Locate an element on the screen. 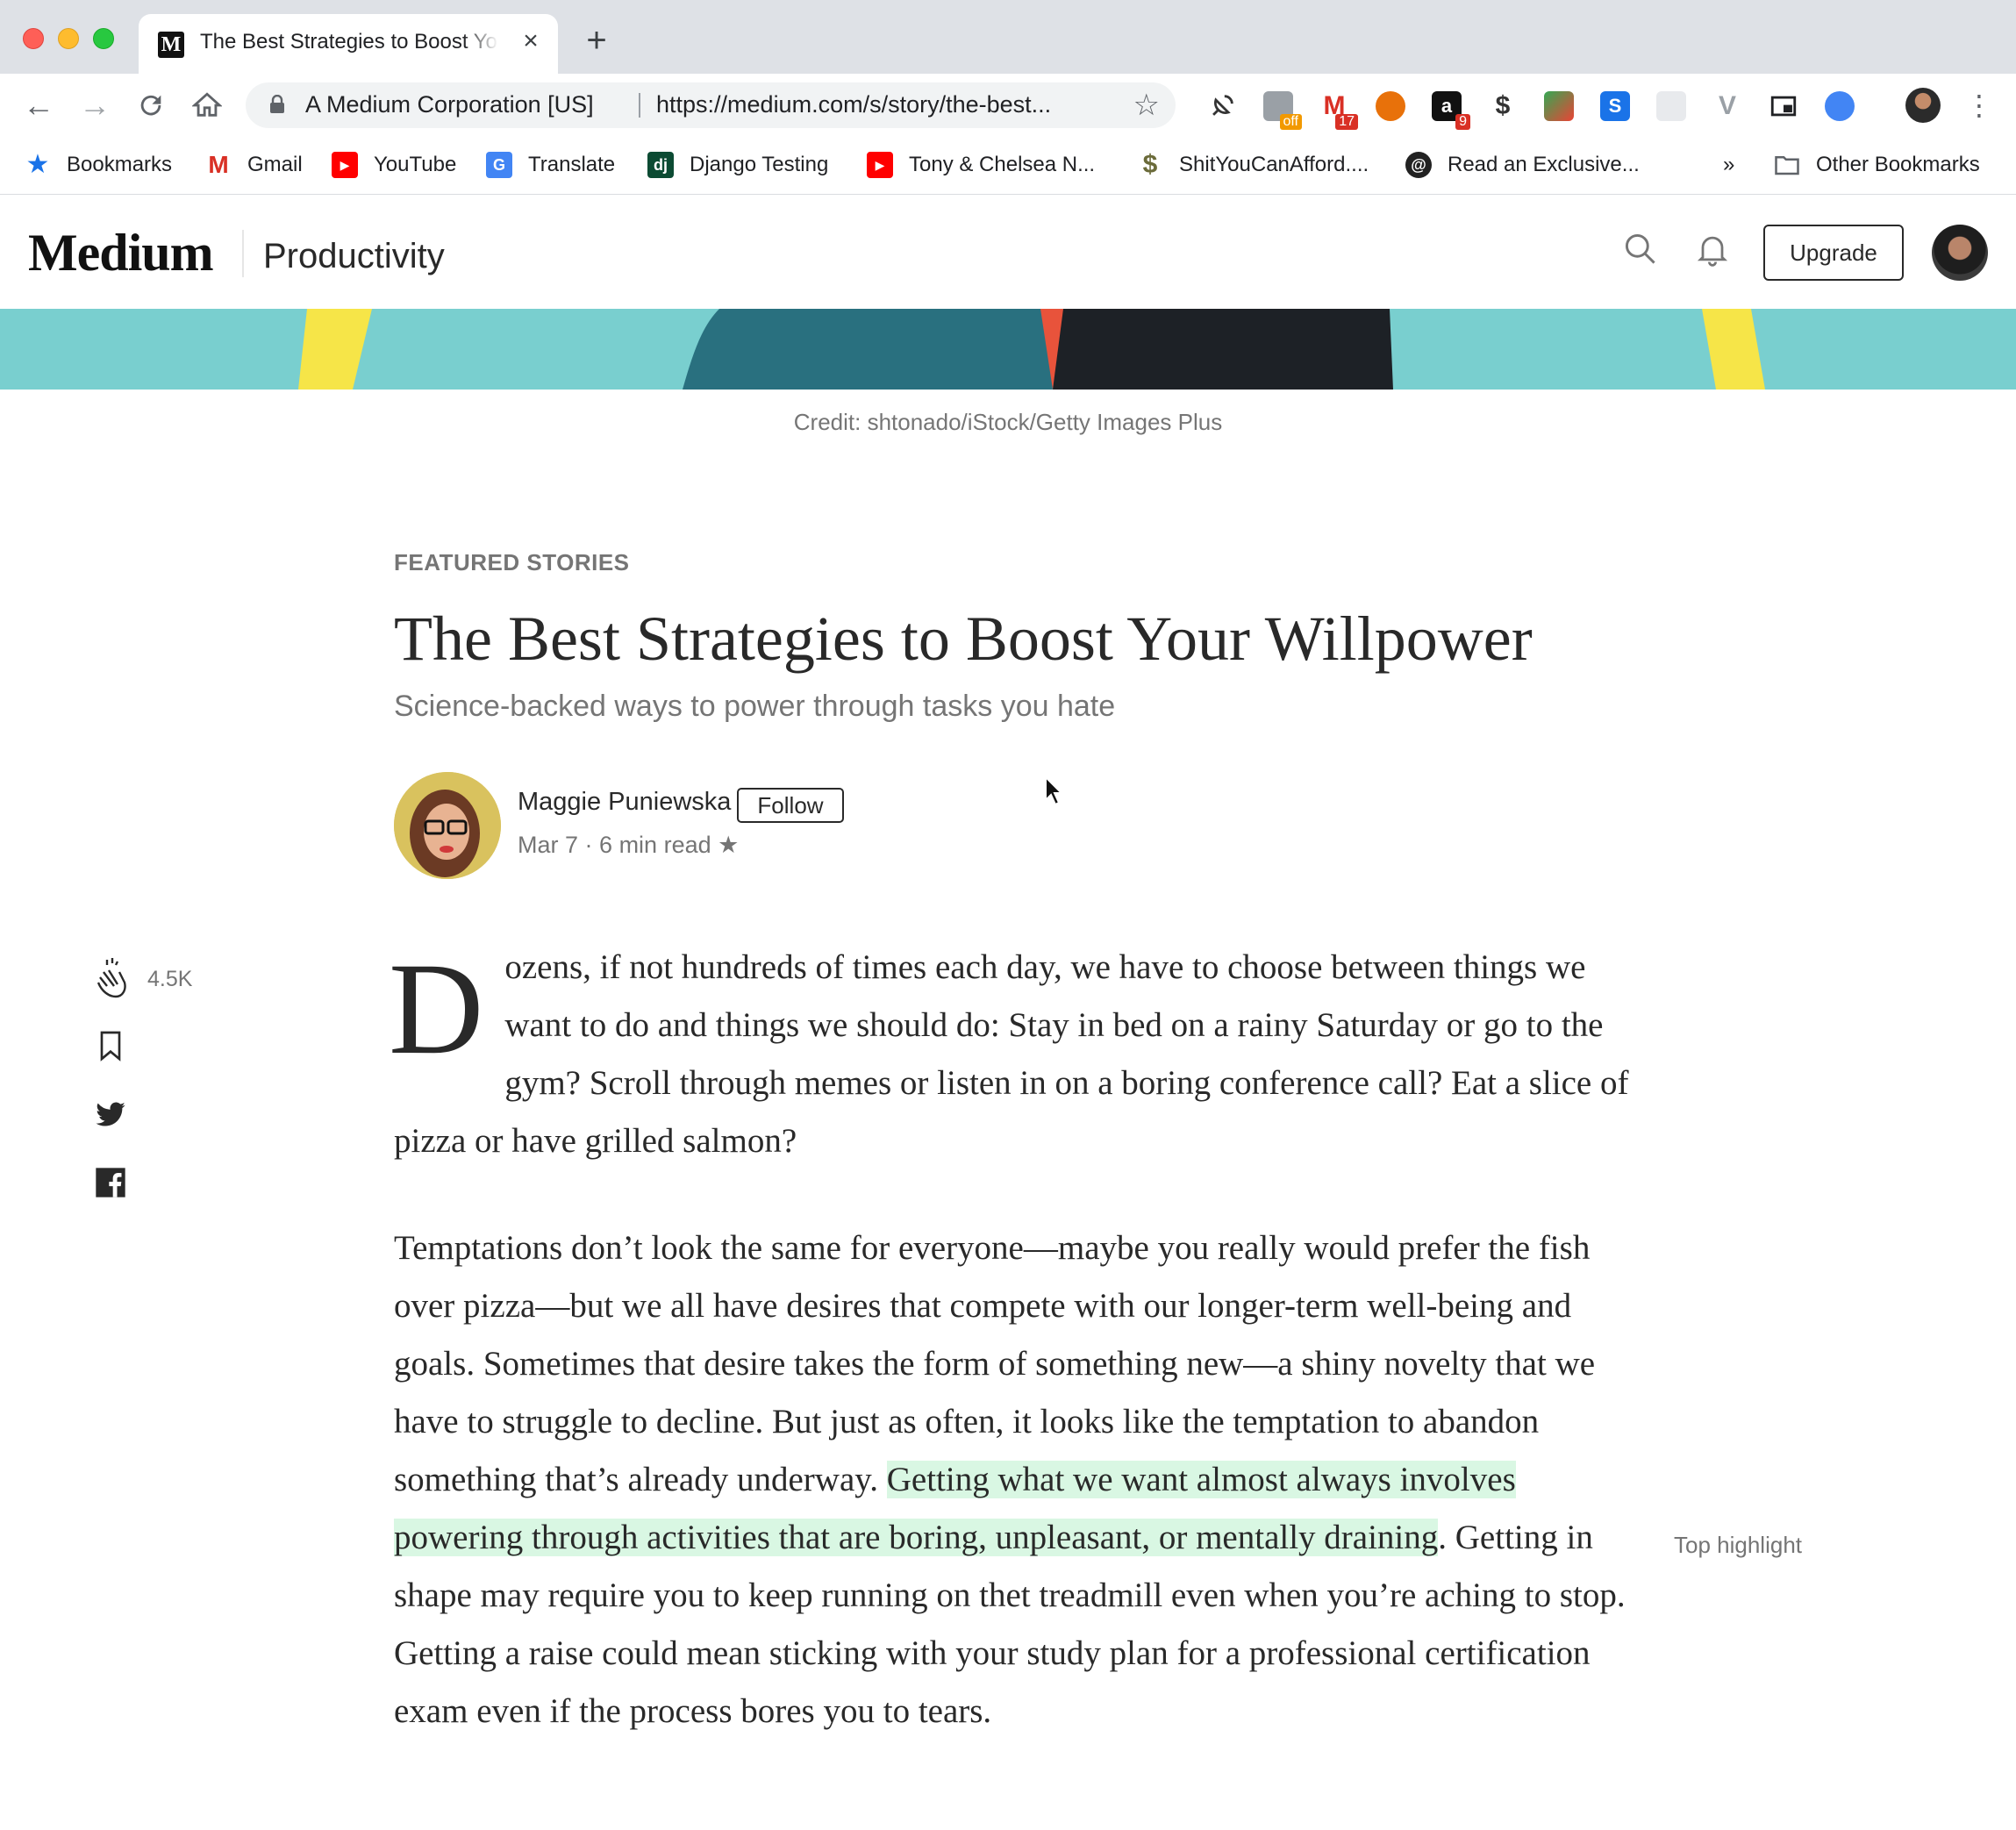 Image resolution: width=2016 pixels, height=1830 pixels. tab-close-icon: × is located at coordinates (531, 41).